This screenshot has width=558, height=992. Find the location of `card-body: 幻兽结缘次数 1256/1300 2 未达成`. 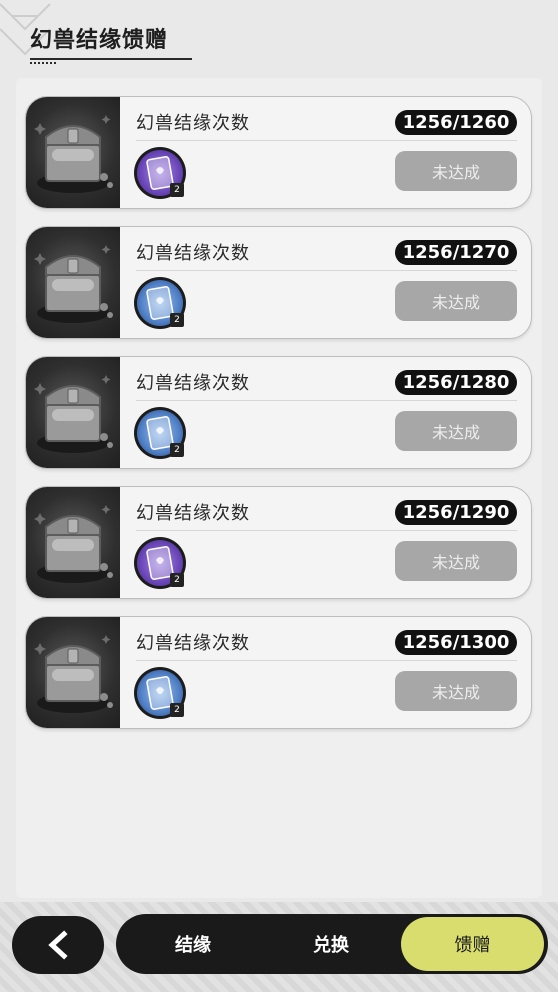

card-body: 幻兽结缘次数 1256/1300 2 未达成 is located at coordinates (325, 672).